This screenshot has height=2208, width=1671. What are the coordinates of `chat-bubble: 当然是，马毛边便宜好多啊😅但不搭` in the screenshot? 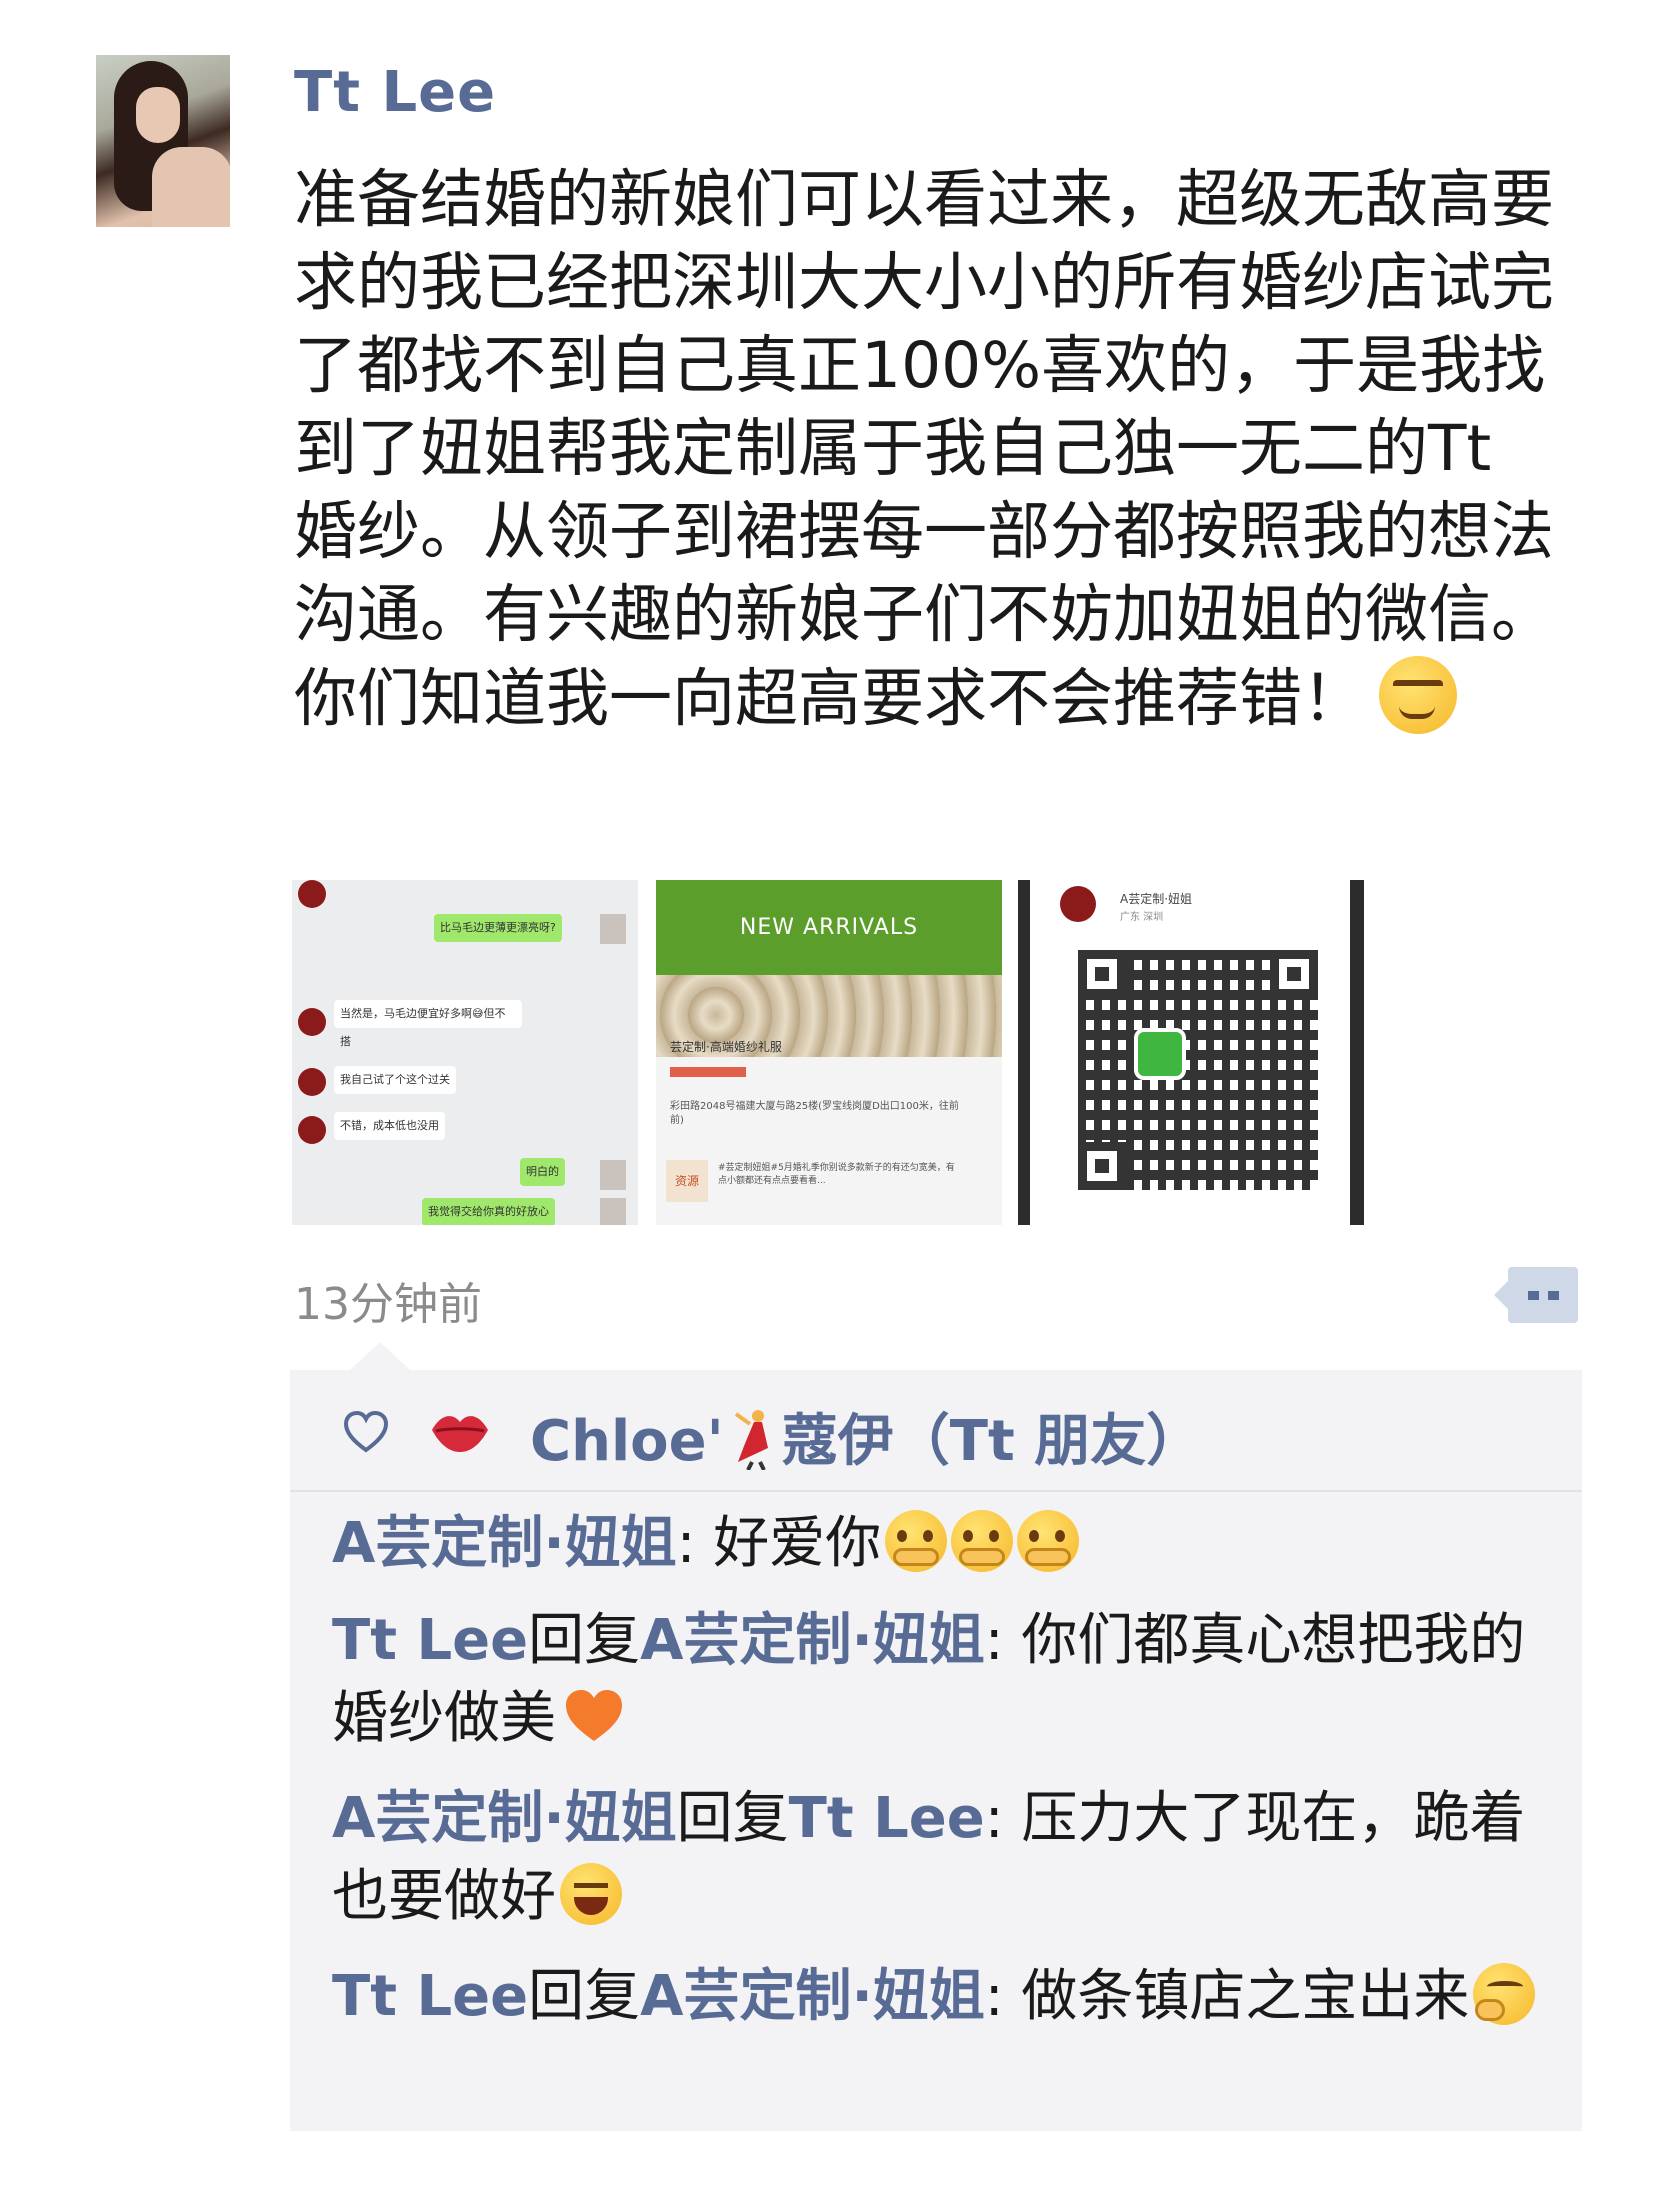 It's located at (428, 1024).